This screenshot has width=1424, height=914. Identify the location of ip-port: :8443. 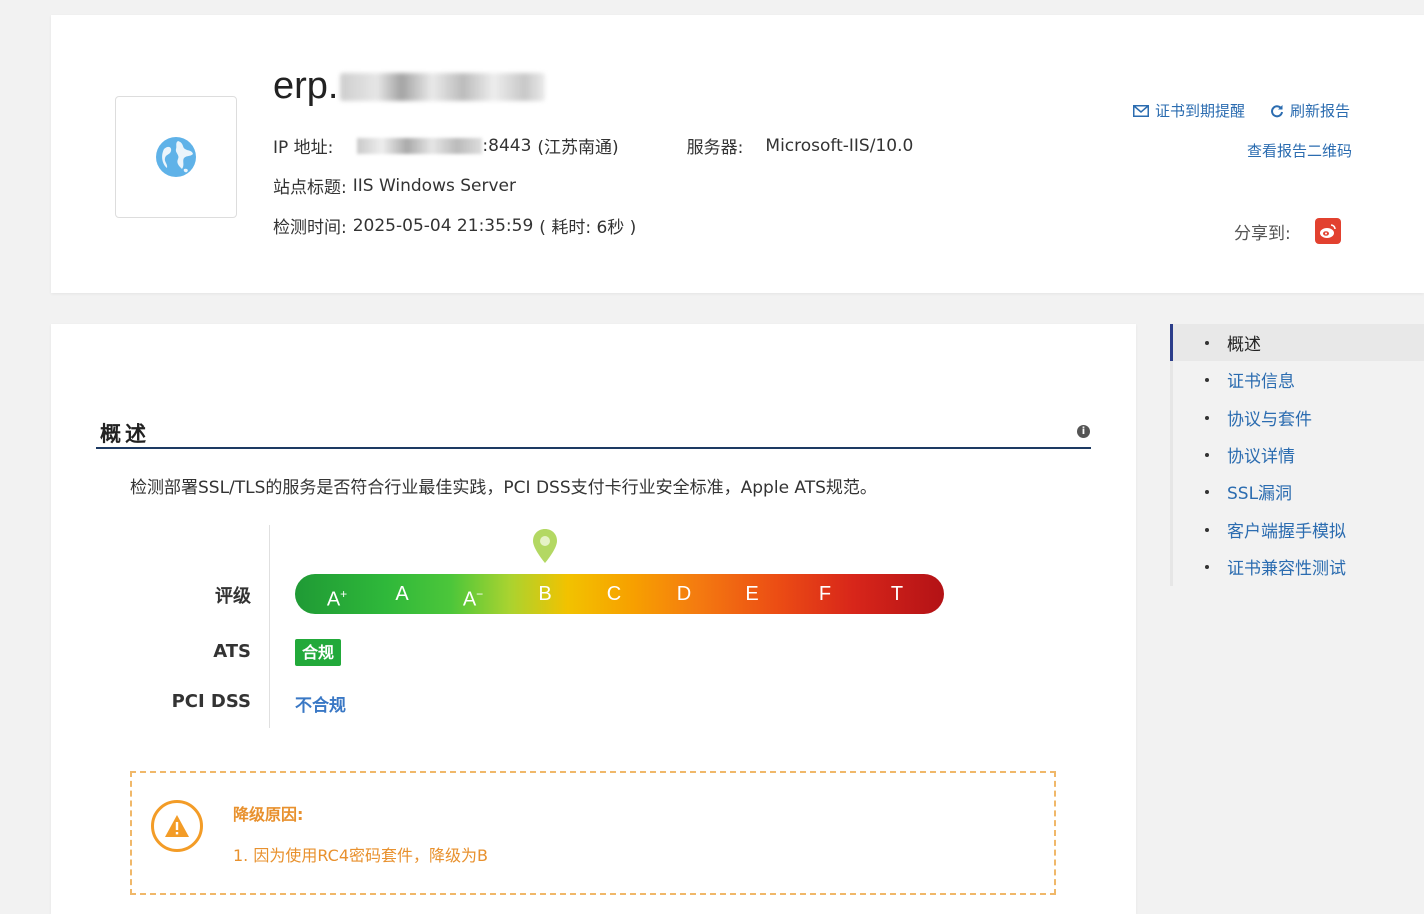
(507, 145).